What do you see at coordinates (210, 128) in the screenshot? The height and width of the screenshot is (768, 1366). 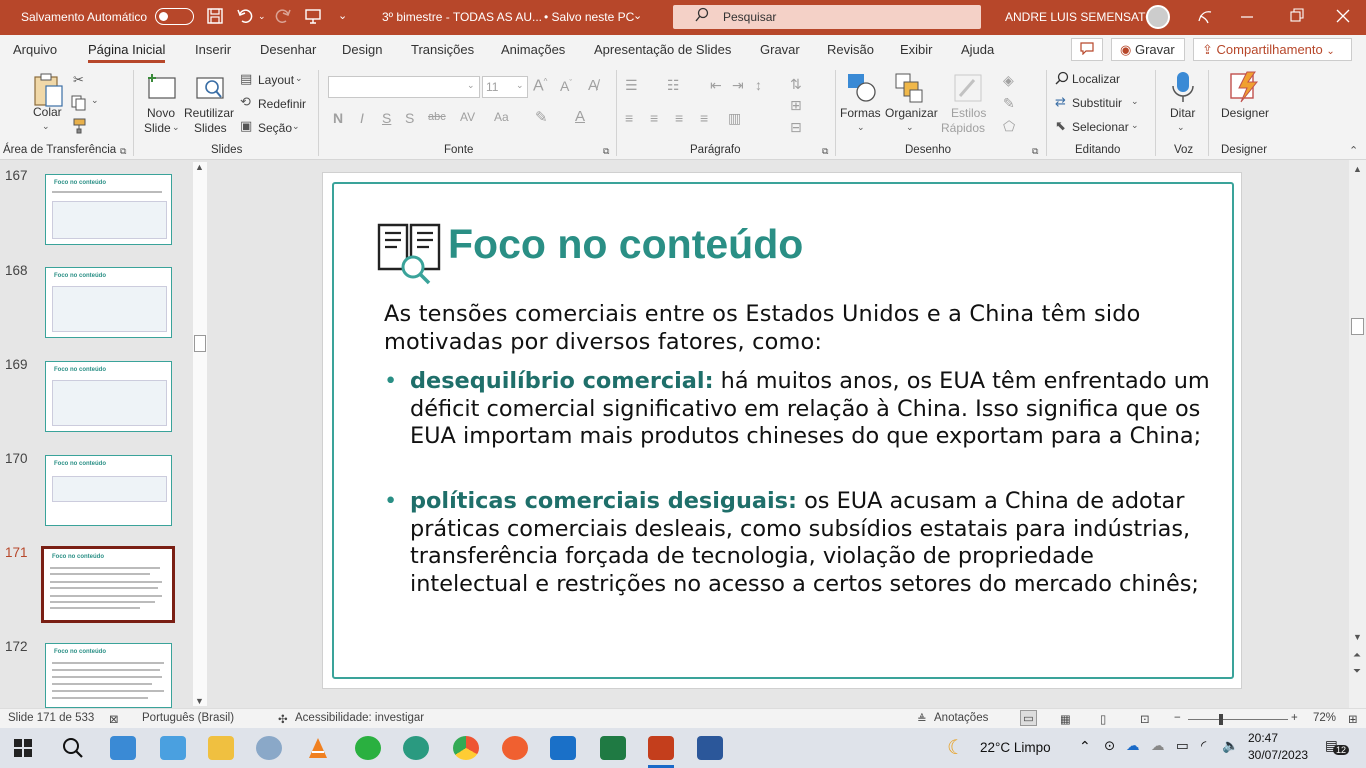 I see `reuse-slides-label-2: Slides` at bounding box center [210, 128].